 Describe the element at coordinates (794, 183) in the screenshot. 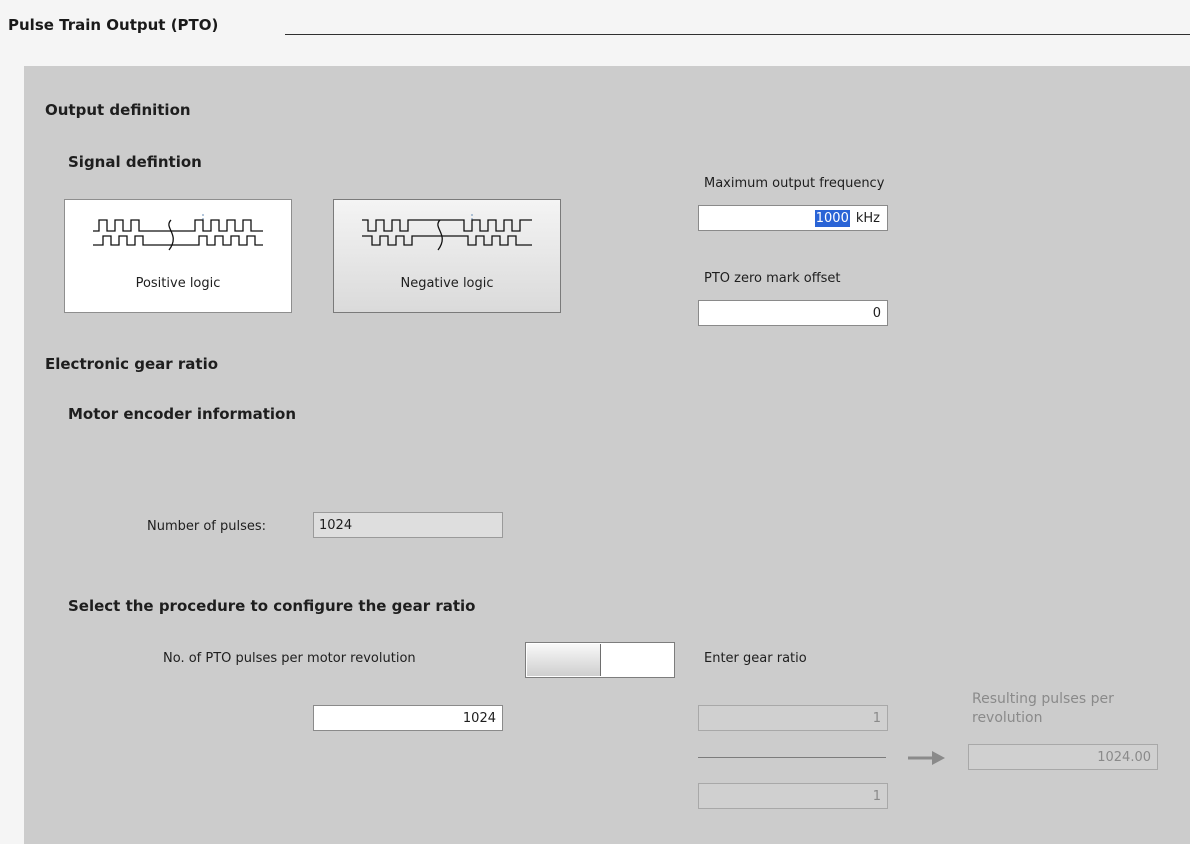

I see `max-frequency-label: Maximum output frequency` at that location.